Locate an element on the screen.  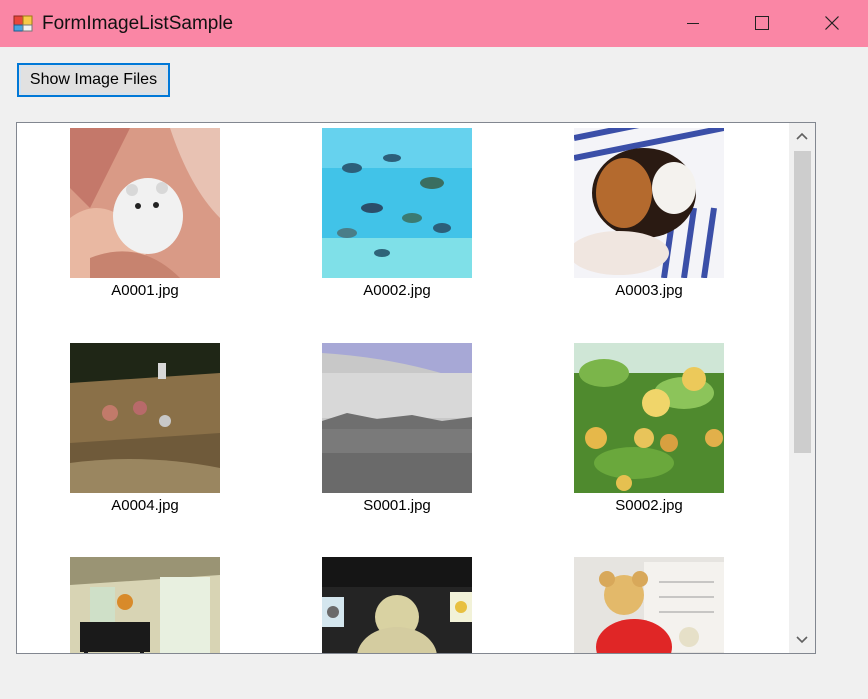
list-item-label: A0001.jpg is located at coordinates (145, 290).